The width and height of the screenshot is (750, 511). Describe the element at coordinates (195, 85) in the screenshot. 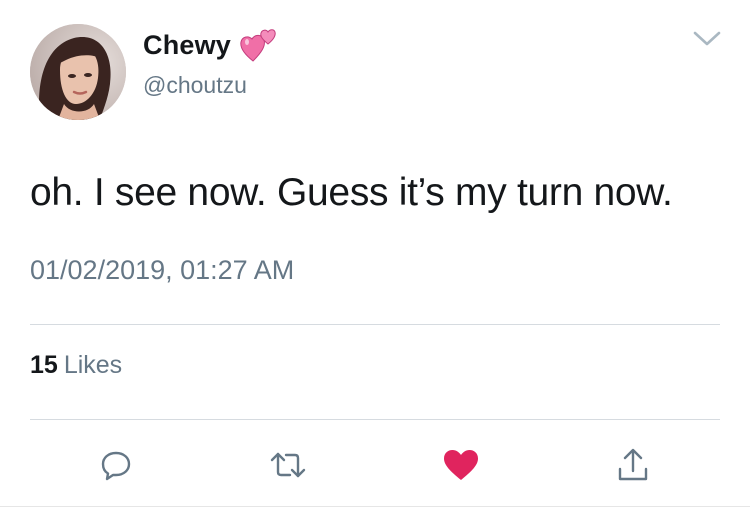

I see `user-handle: @choutzu` at that location.